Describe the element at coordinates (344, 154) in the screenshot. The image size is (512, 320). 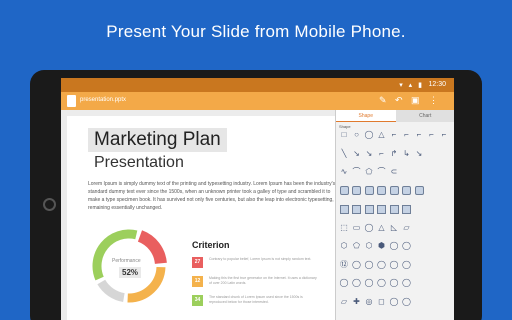
I see `shape-option: ╲` at that location.